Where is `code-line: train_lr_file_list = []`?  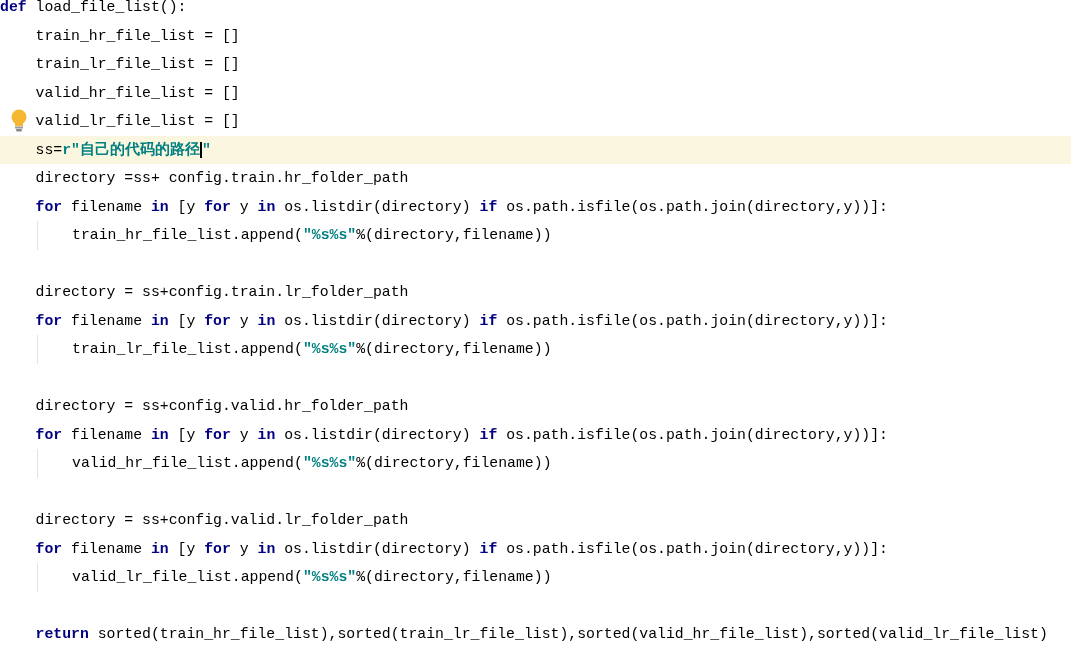 code-line: train_lr_file_list = [] is located at coordinates (137, 64).